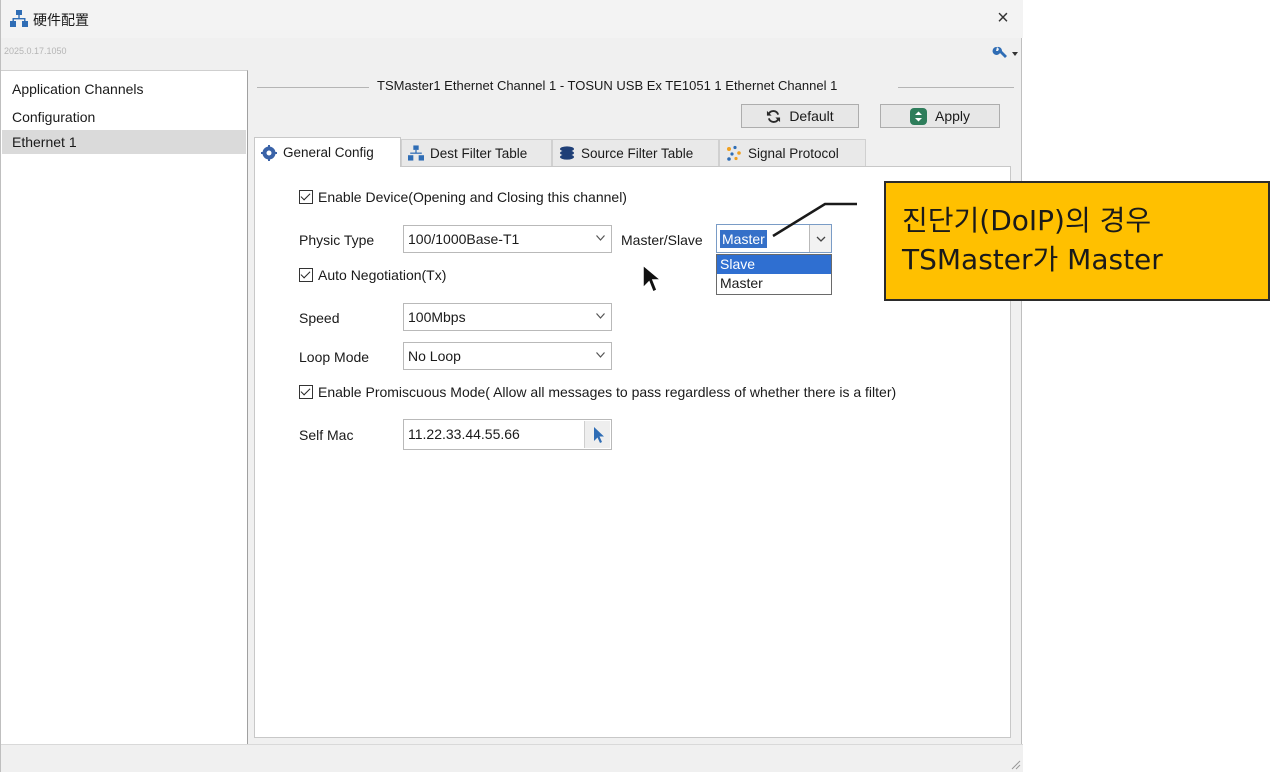 The width and height of the screenshot is (1271, 772). What do you see at coordinates (269, 152) in the screenshot?
I see `gear-icon` at bounding box center [269, 152].